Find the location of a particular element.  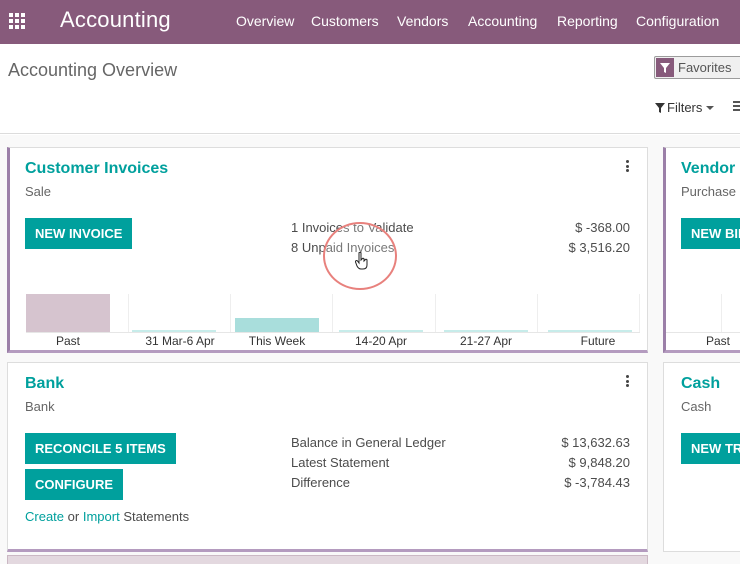

chart-label-future: Future is located at coordinates (598, 341).